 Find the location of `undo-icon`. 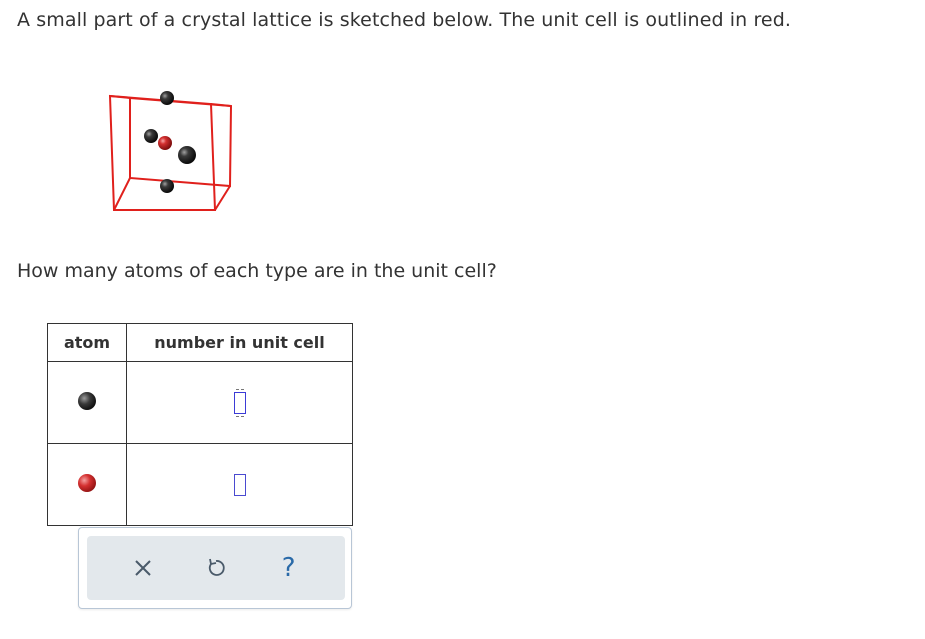

undo-icon is located at coordinates (216, 567).